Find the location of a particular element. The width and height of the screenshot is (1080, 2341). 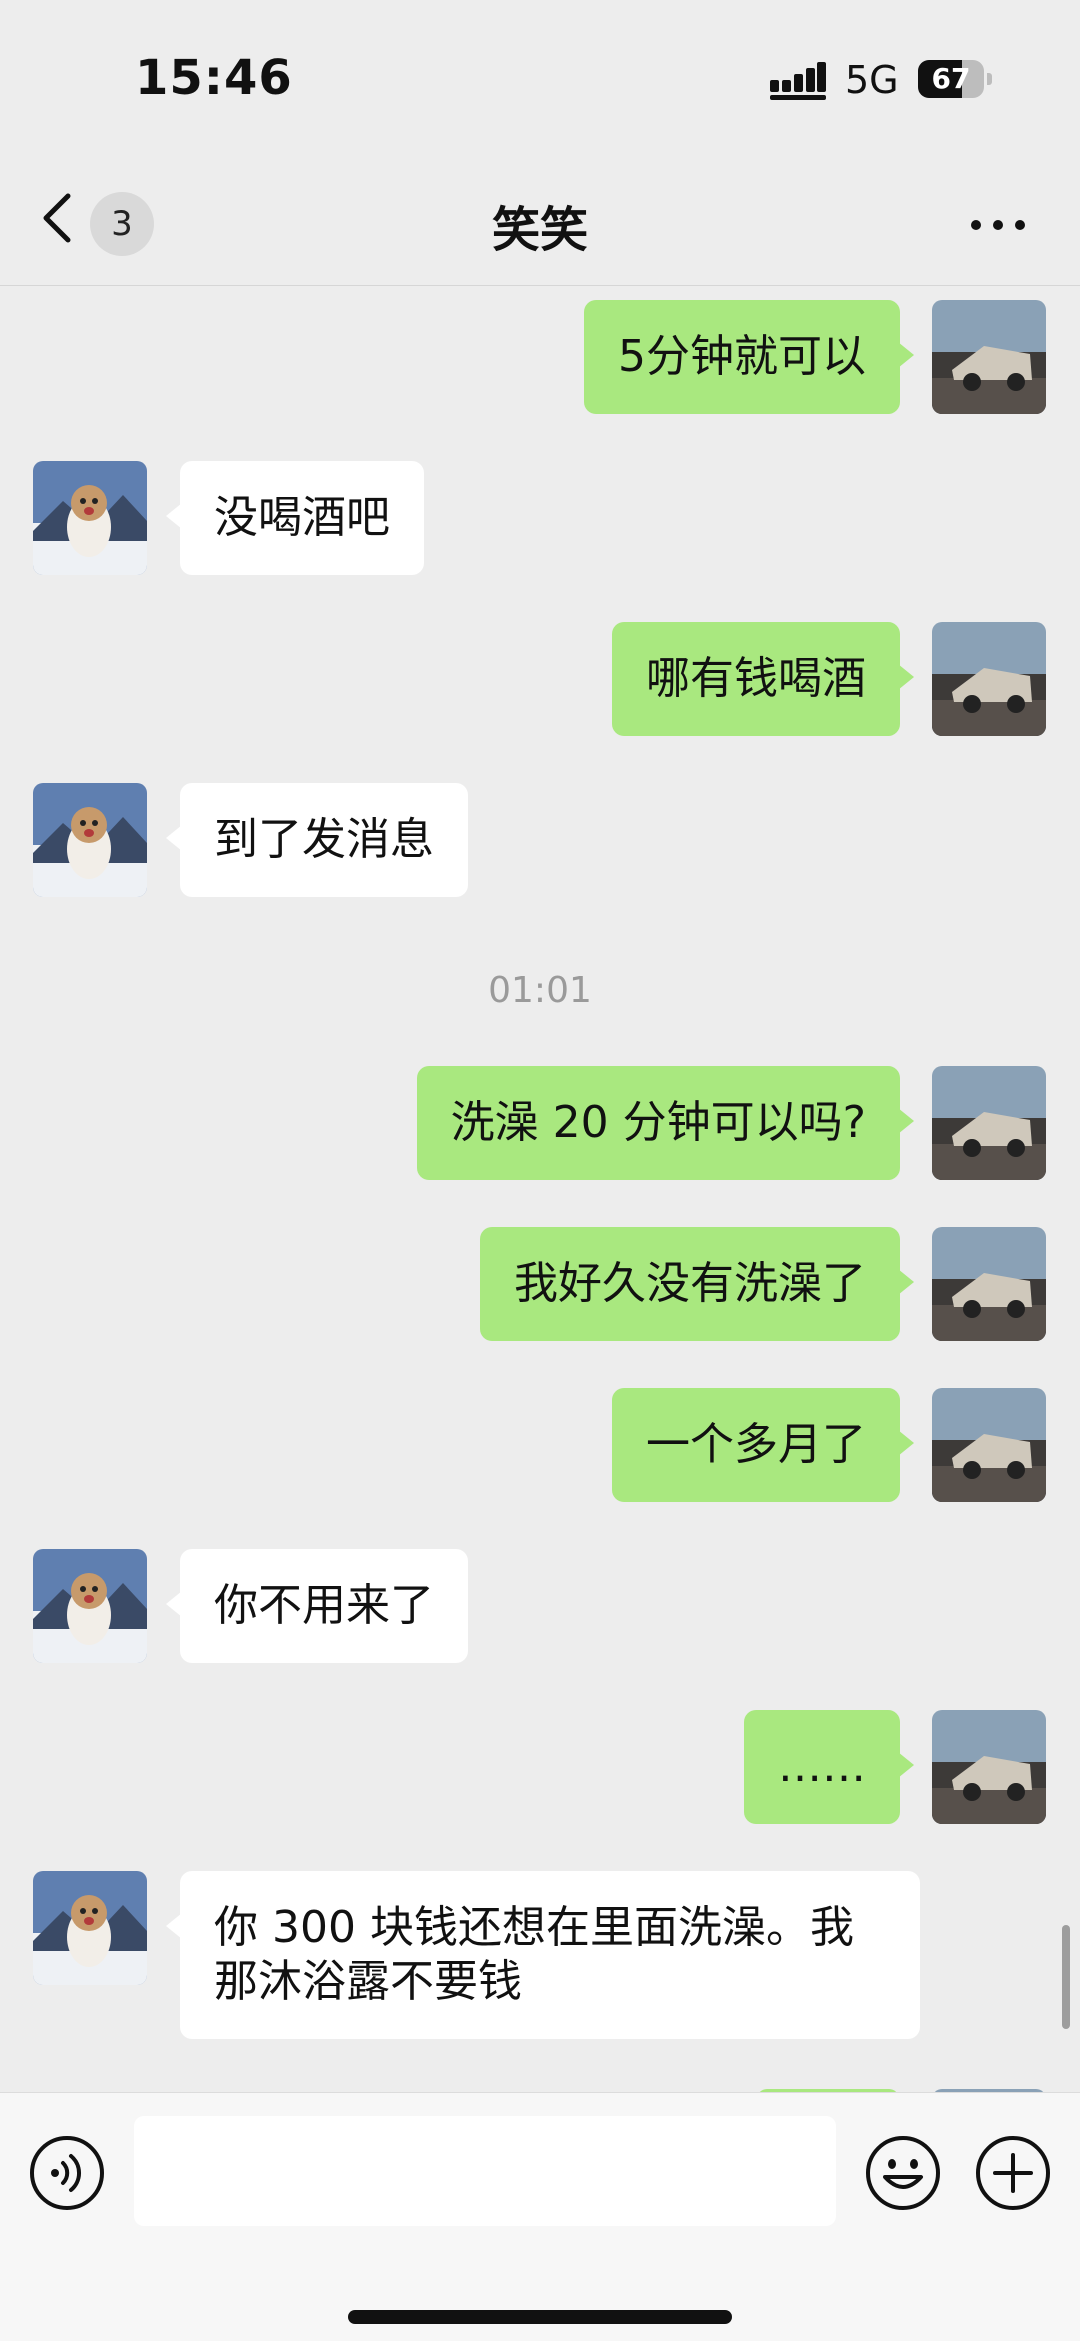

nav-bar: 3 笑笑 is located at coordinates (540, 218).